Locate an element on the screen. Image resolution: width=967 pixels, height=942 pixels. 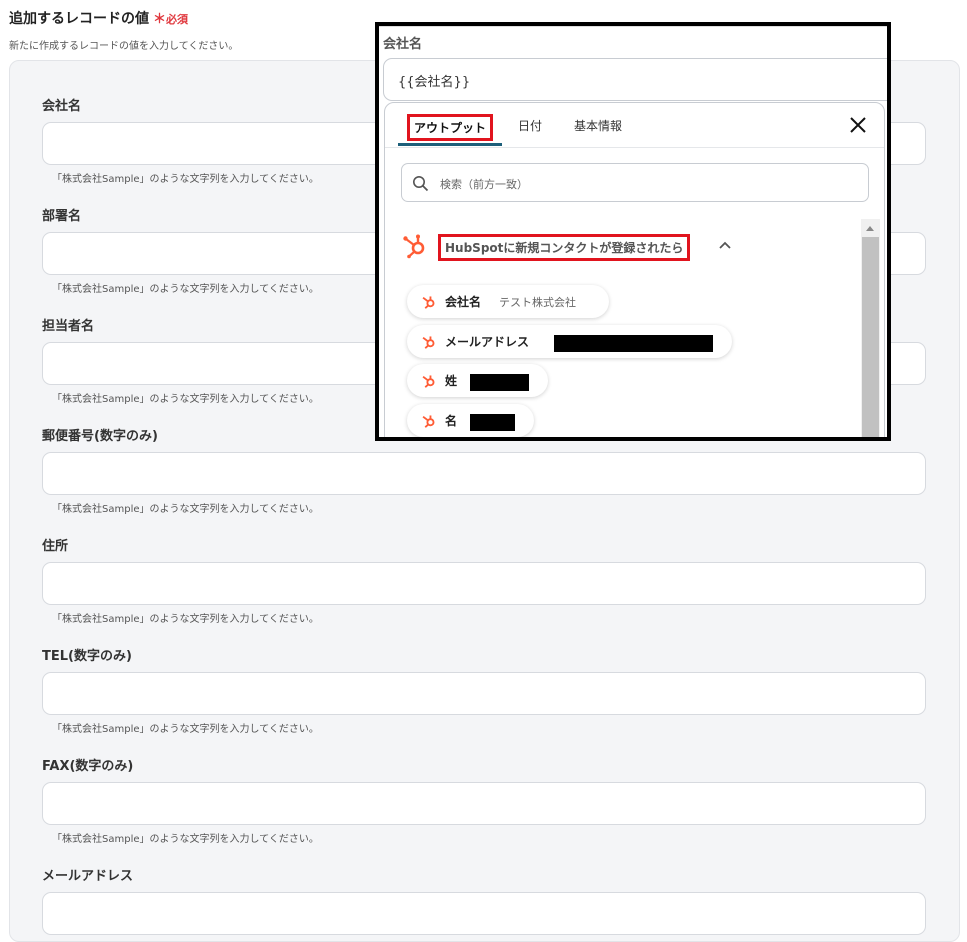
close-icon is located at coordinates (858, 125).